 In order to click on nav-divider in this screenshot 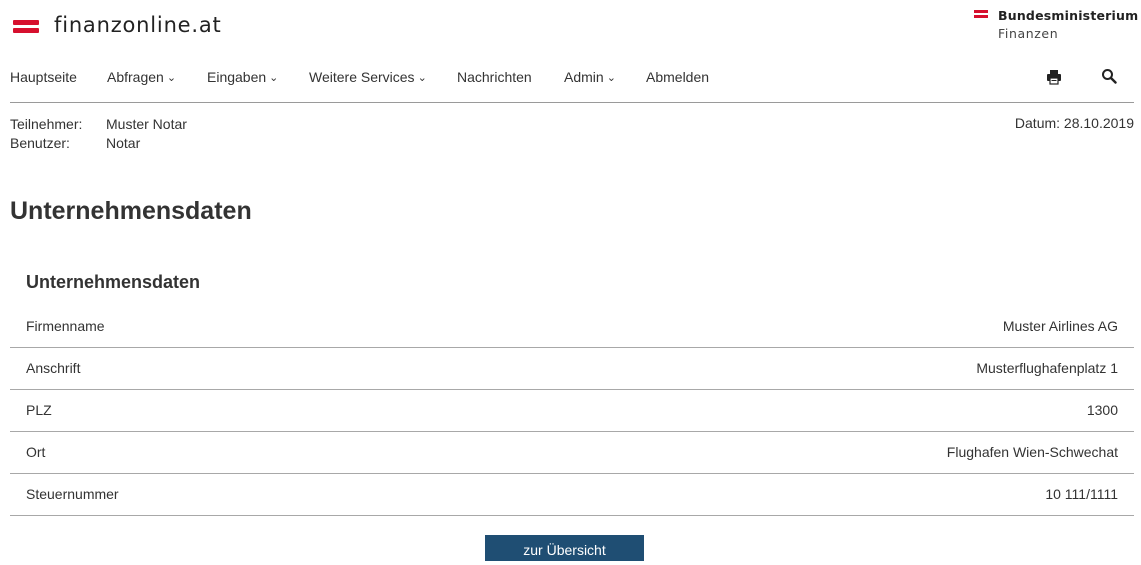, I will do `click(572, 102)`.